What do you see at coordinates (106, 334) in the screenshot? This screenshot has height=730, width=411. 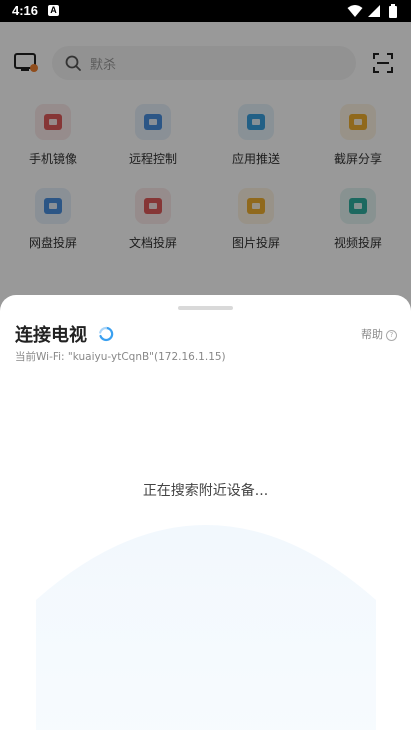 I see `loading-spinner-icon` at bounding box center [106, 334].